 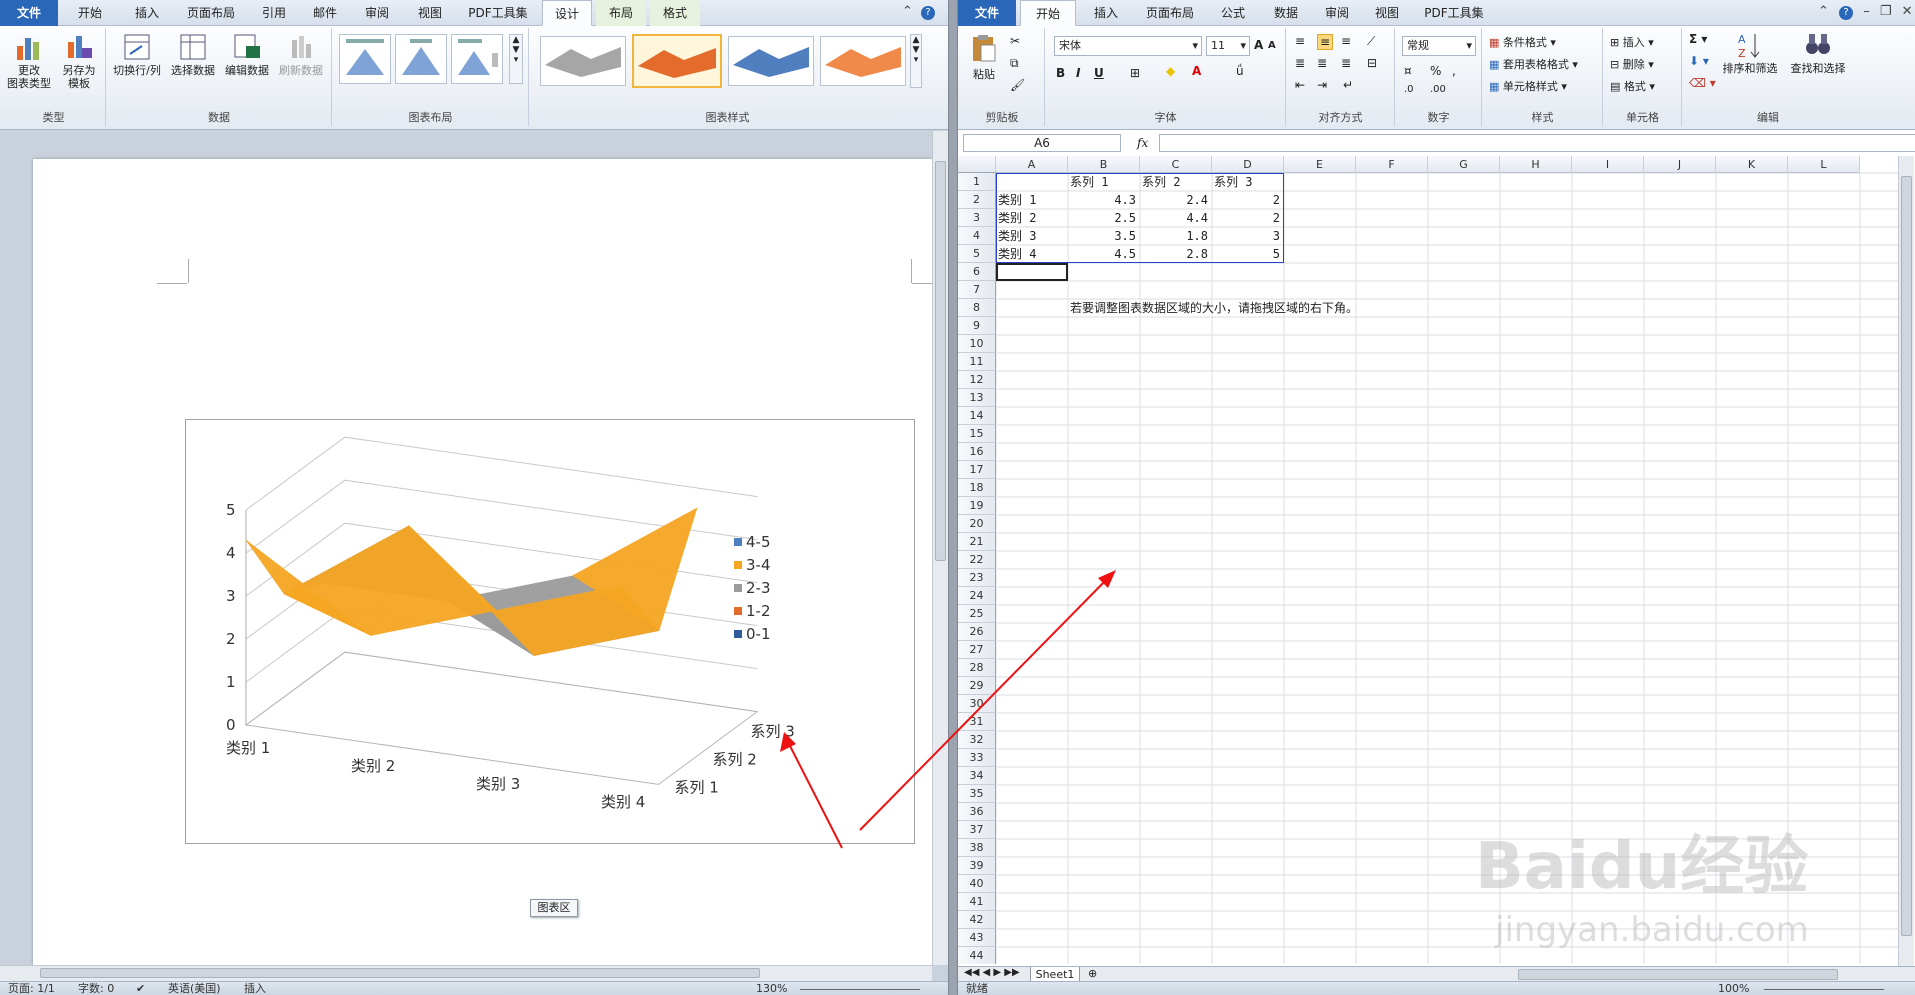 I want to click on font-color-icon: A, so click(x=1196, y=71).